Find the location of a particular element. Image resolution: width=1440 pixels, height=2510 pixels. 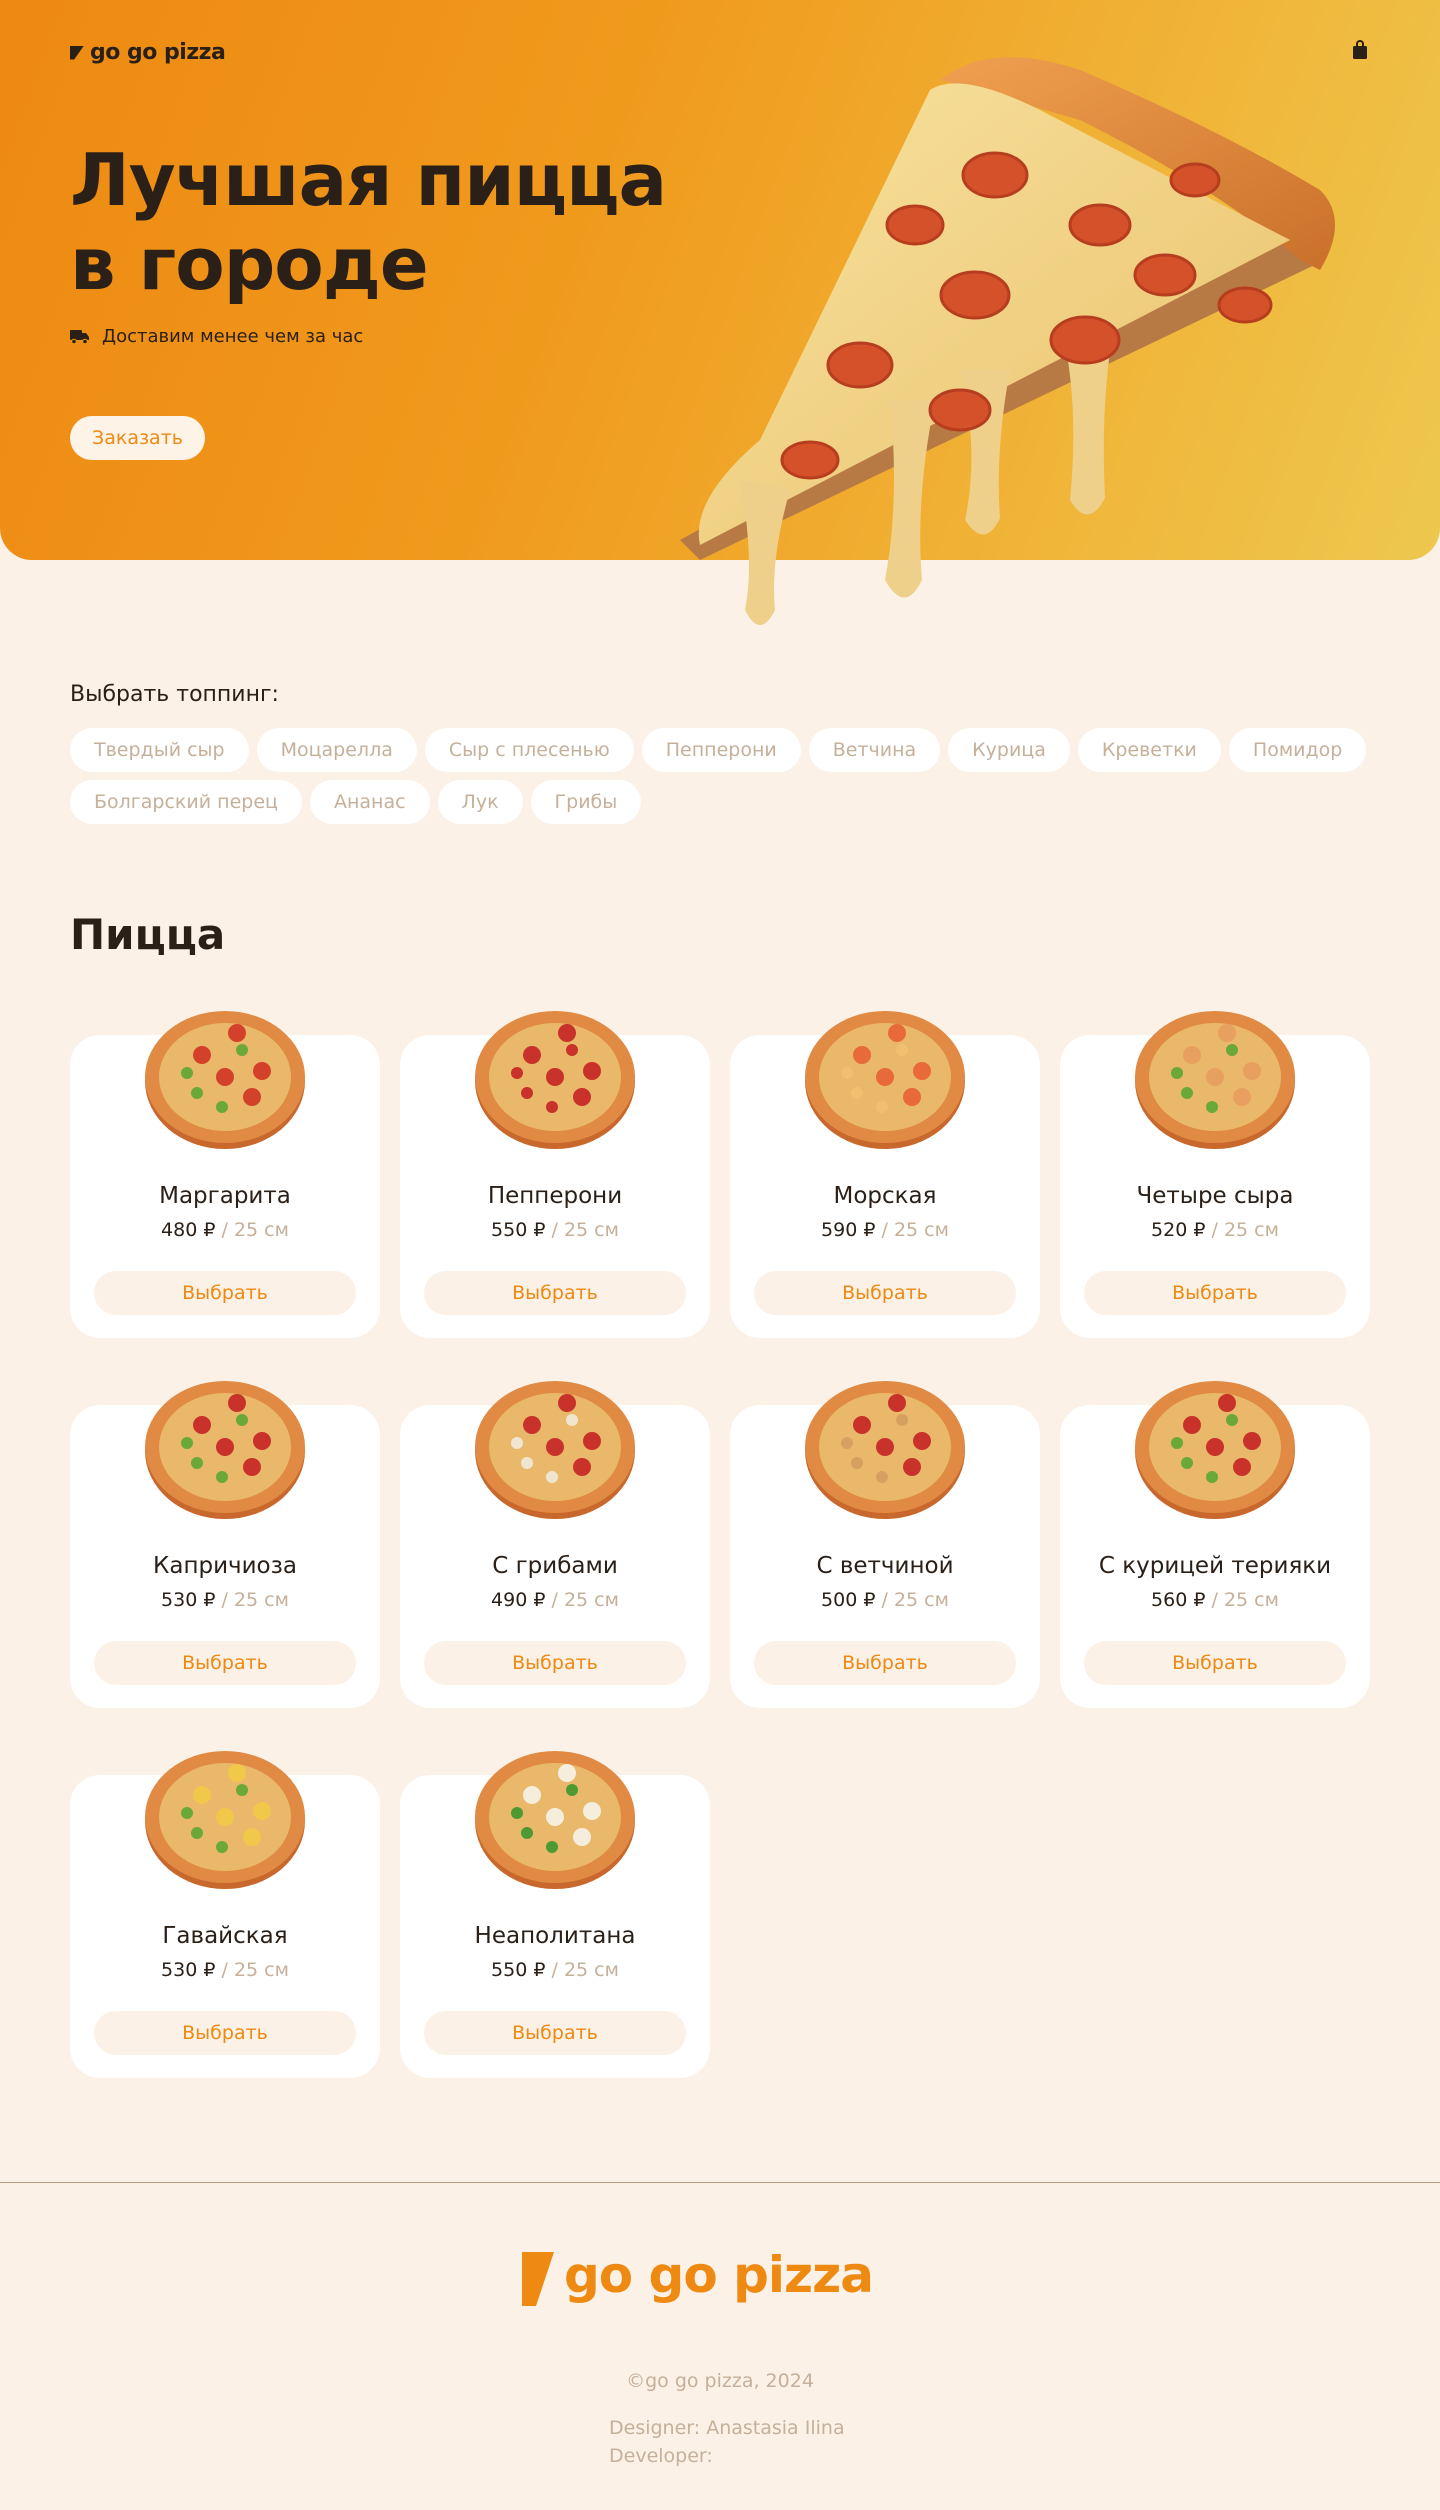

toppings-label: Выбрать топпинг: is located at coordinates (174, 694).